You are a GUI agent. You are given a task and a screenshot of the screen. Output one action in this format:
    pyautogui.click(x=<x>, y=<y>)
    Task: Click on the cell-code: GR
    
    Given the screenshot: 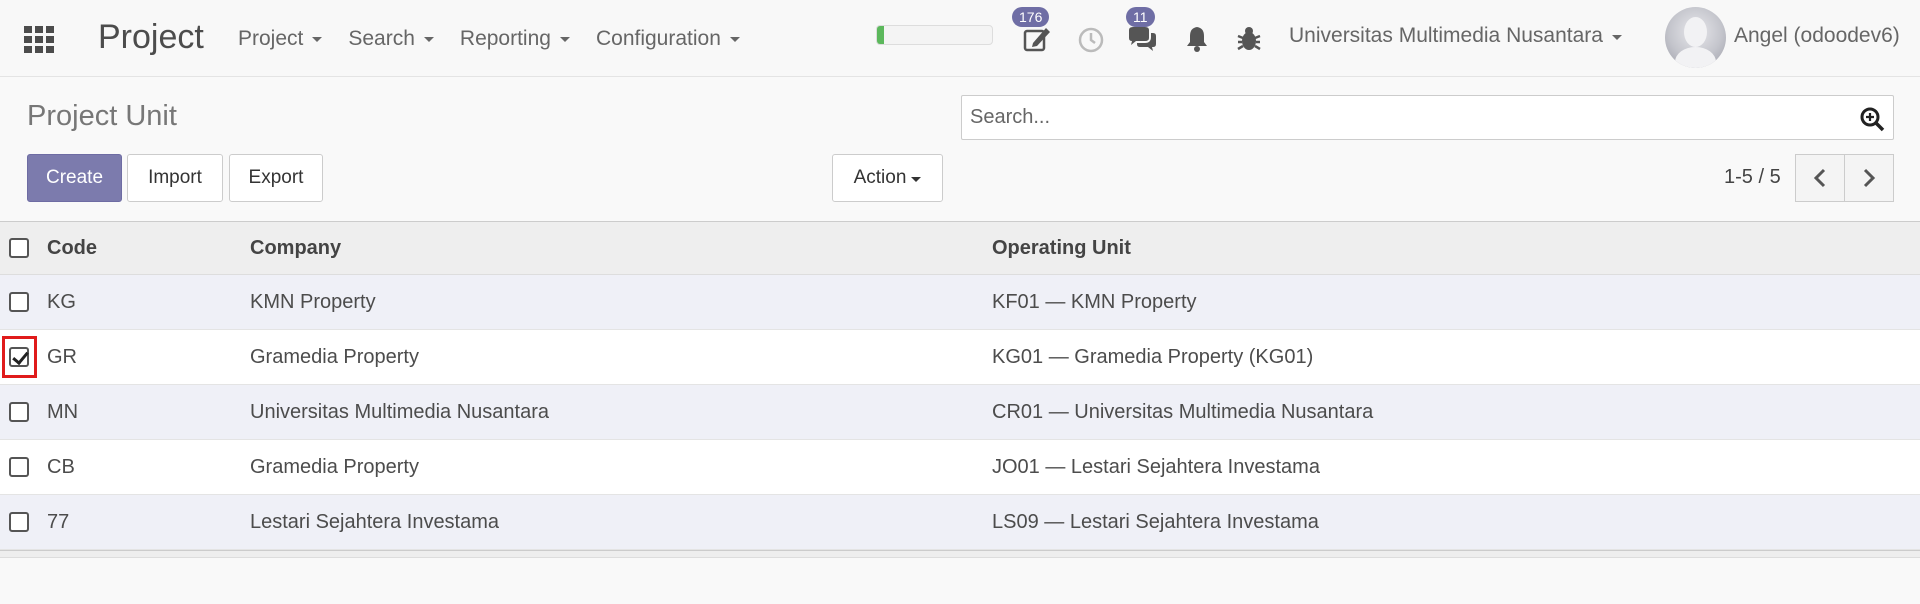 What is the action you would take?
    pyautogui.click(x=62, y=356)
    